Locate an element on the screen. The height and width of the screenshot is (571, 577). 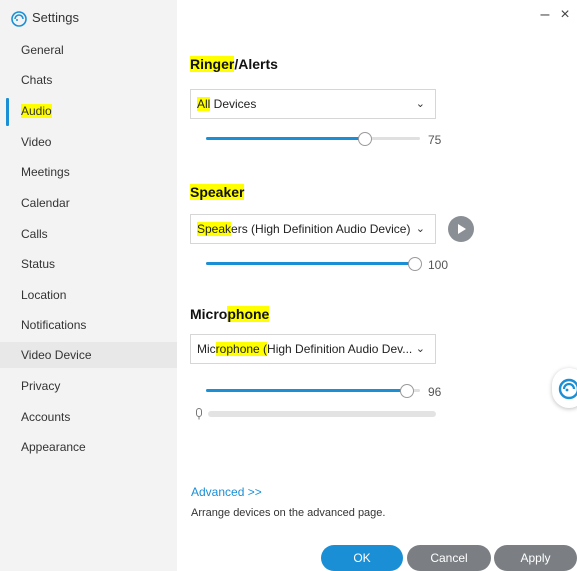
sidebar-item-notifications: Notifications is located at coordinates (88, 325).